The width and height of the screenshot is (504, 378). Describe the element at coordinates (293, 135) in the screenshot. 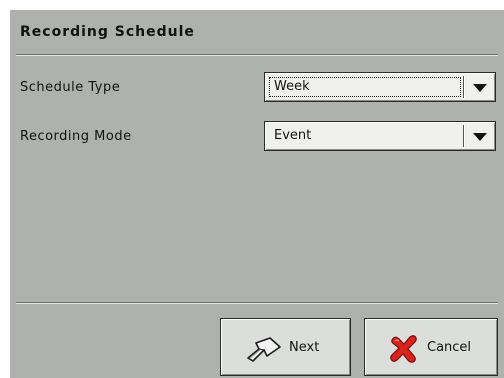

I see `recording-mode-value: Event` at that location.